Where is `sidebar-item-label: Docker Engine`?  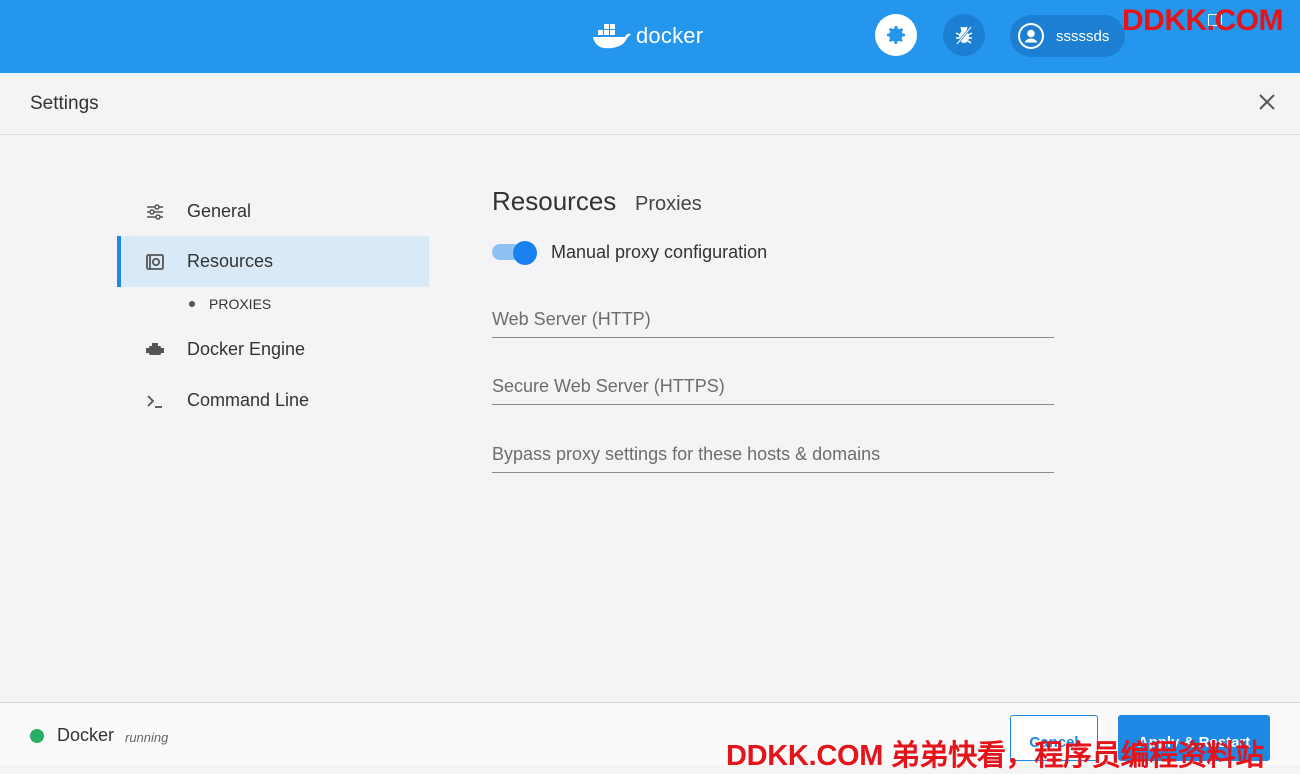
sidebar-item-label: Docker Engine is located at coordinates (246, 349).